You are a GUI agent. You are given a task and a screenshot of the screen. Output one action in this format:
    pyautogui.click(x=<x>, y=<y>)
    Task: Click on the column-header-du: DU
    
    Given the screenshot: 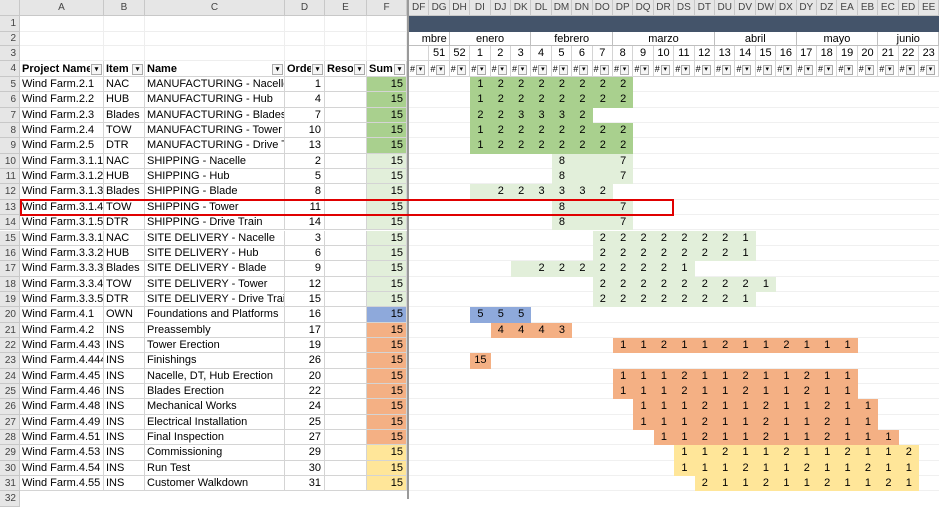 What is the action you would take?
    pyautogui.click(x=725, y=8)
    